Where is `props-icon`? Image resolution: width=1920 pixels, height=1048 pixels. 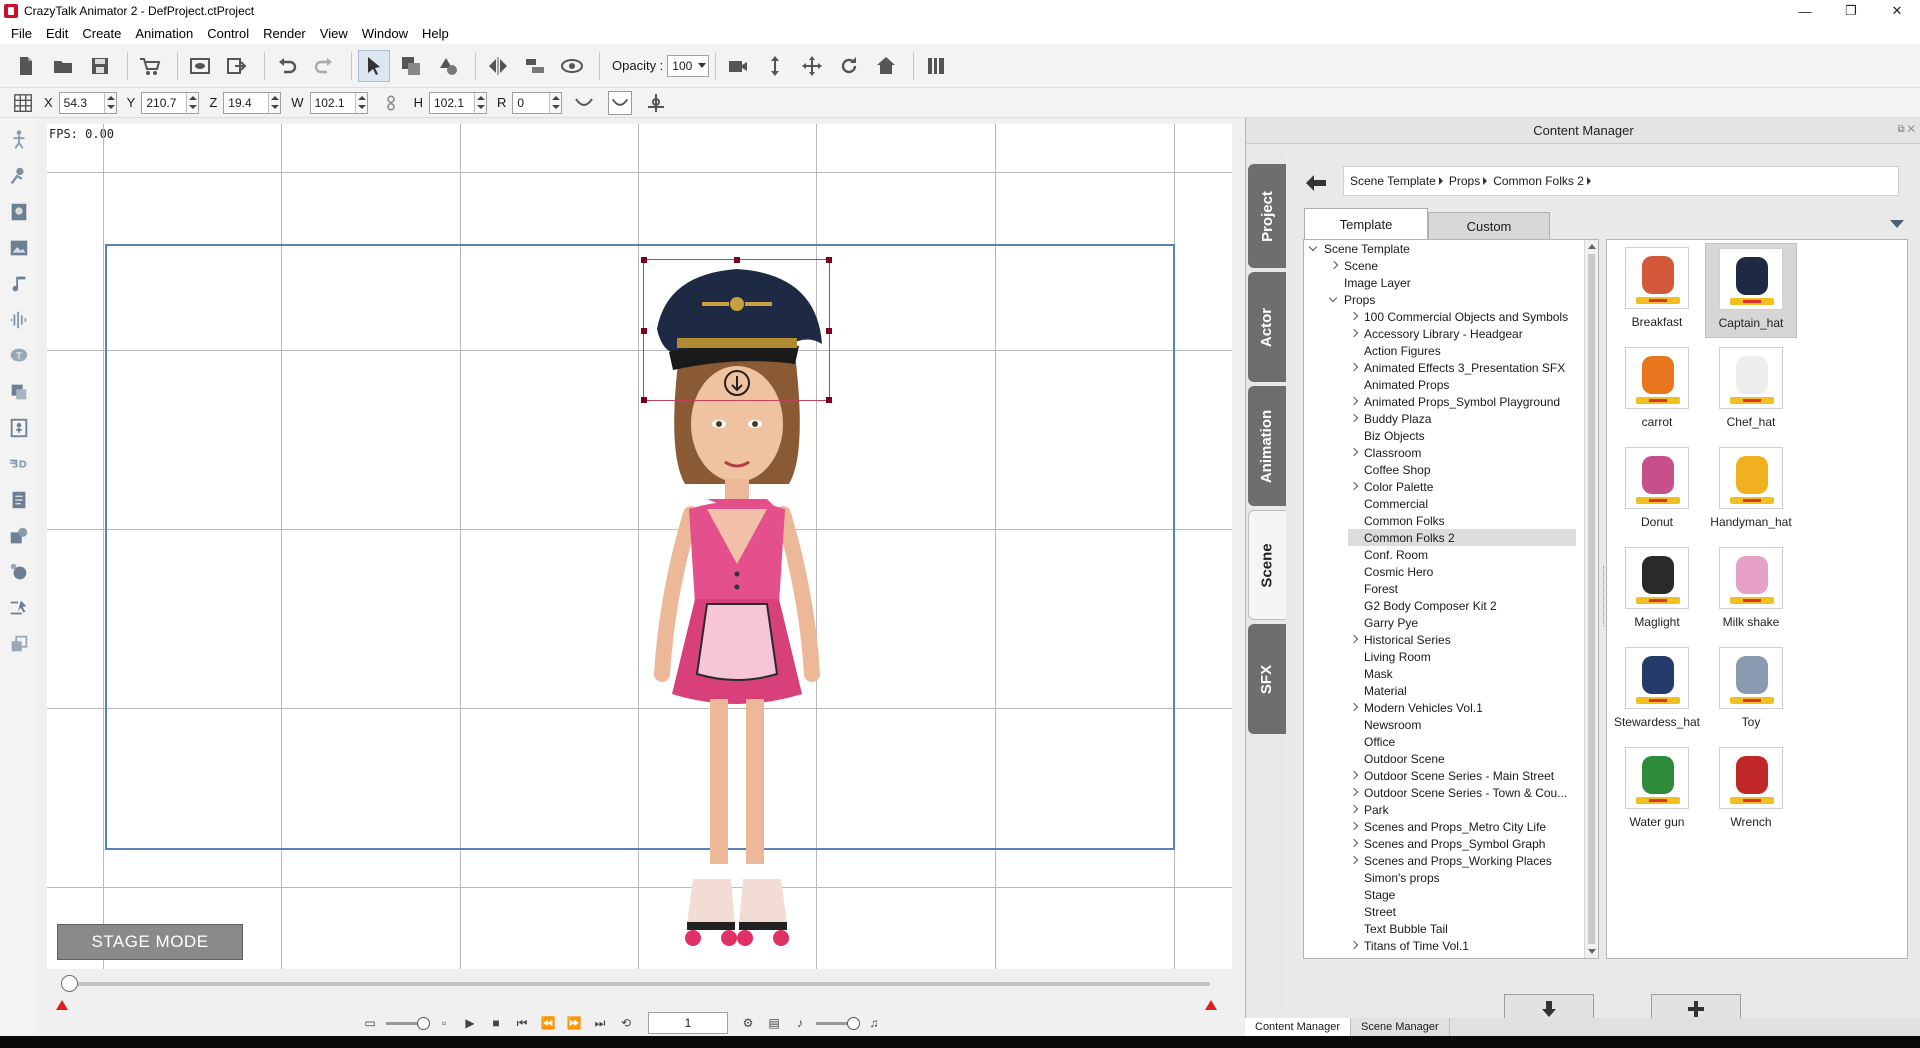 props-icon is located at coordinates (19, 536).